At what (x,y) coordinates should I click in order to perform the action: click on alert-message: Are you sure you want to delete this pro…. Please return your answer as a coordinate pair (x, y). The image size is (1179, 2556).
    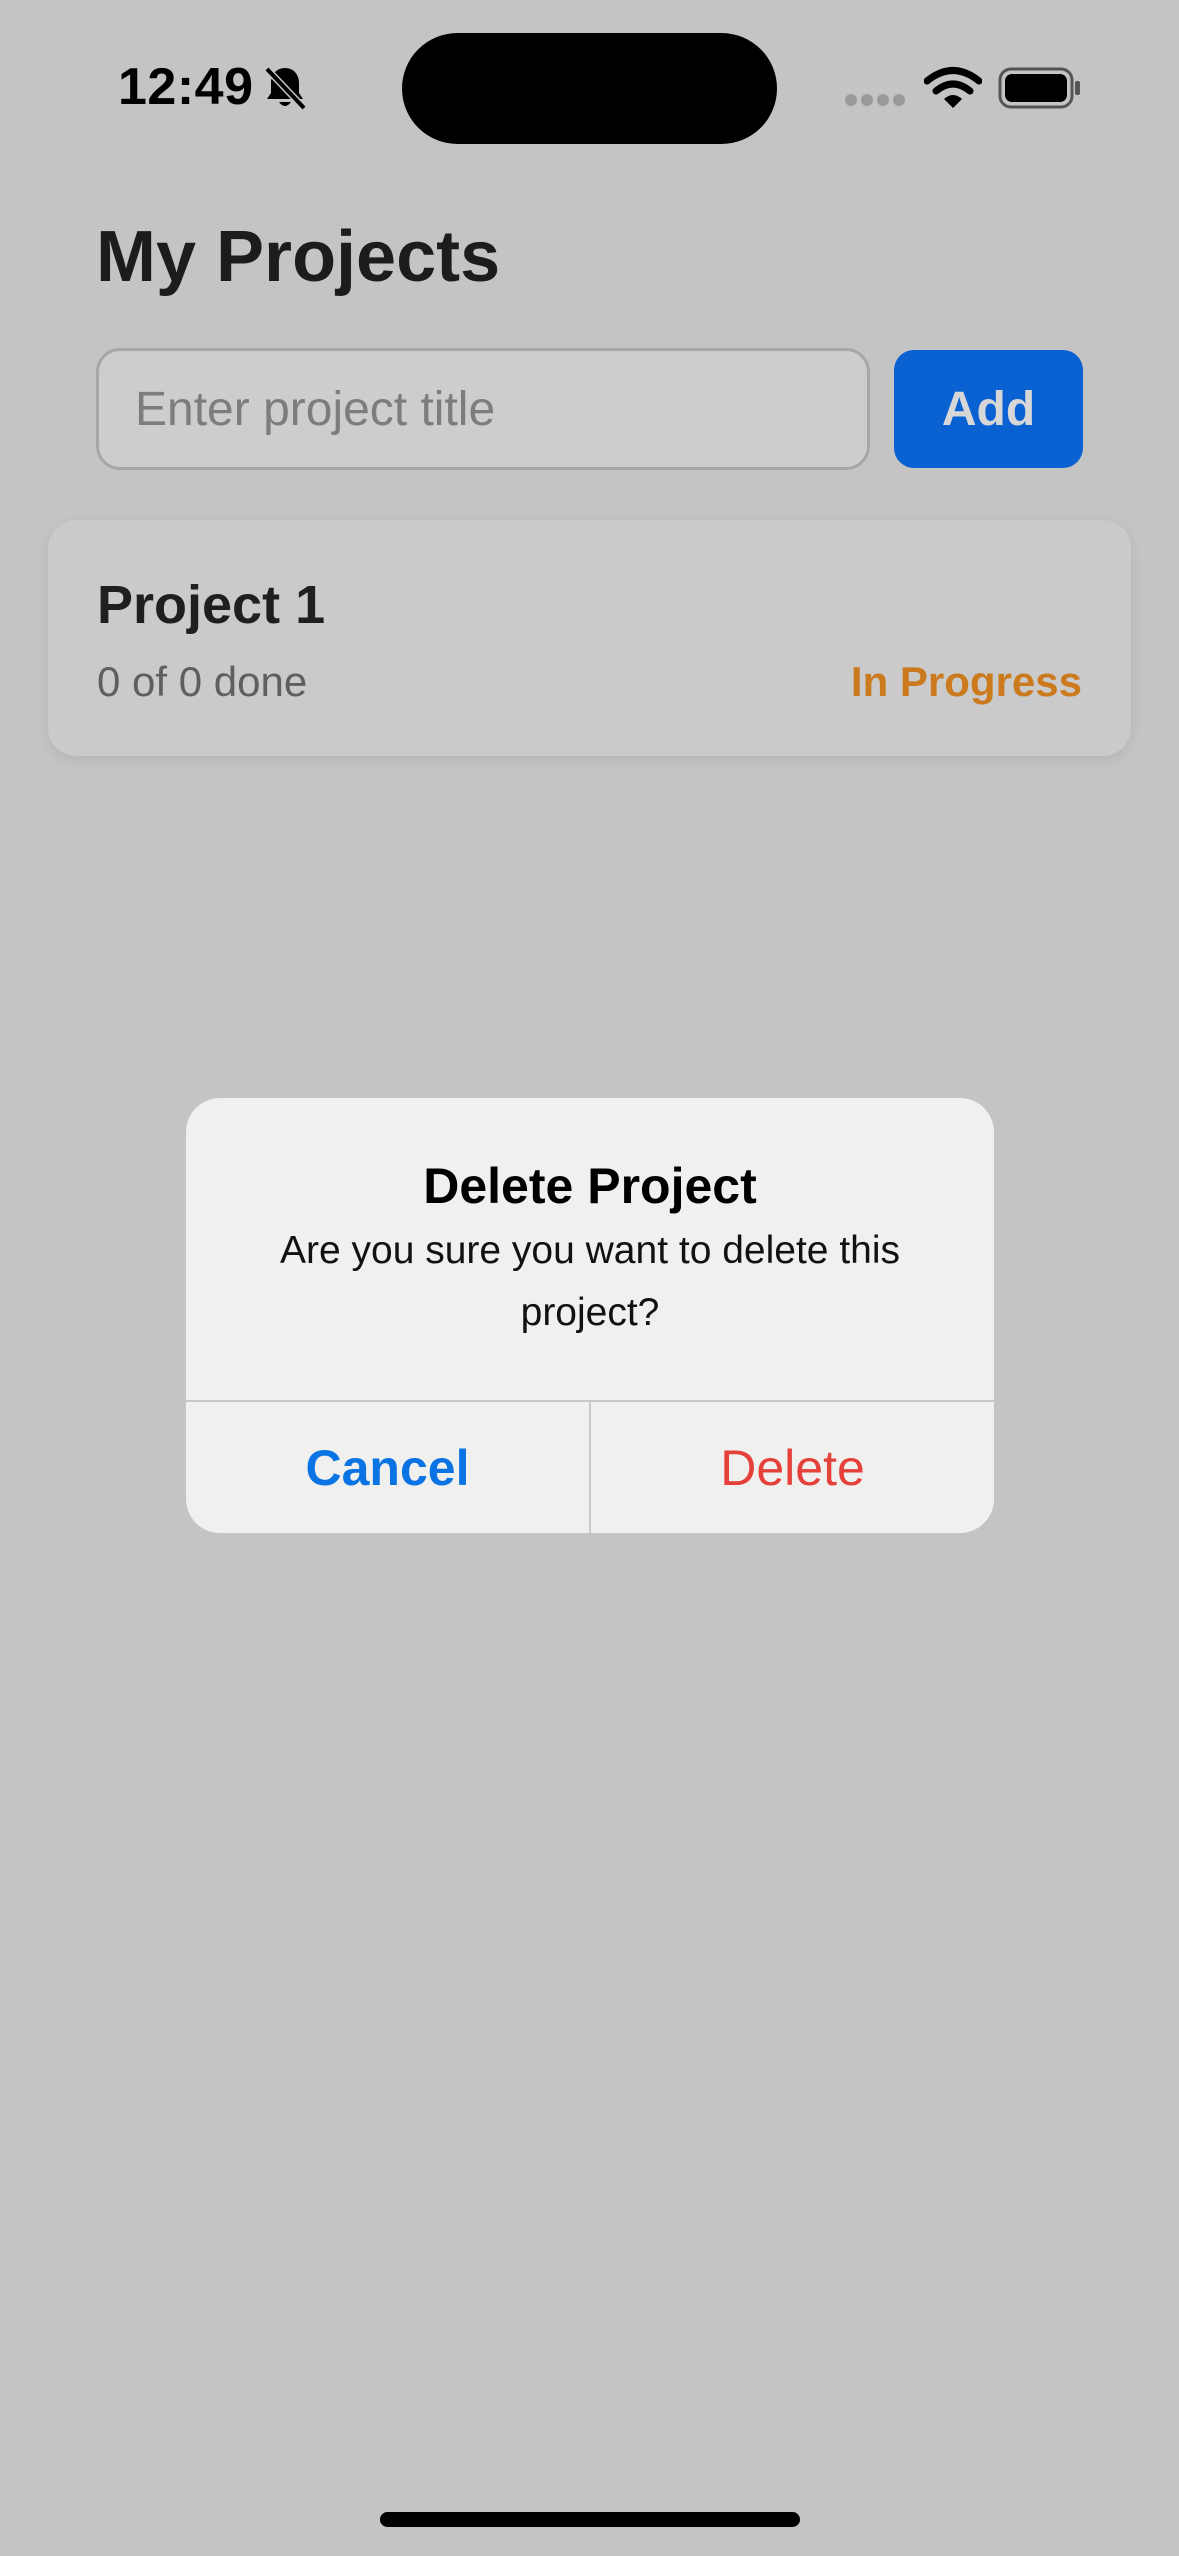
    Looking at the image, I should click on (590, 1281).